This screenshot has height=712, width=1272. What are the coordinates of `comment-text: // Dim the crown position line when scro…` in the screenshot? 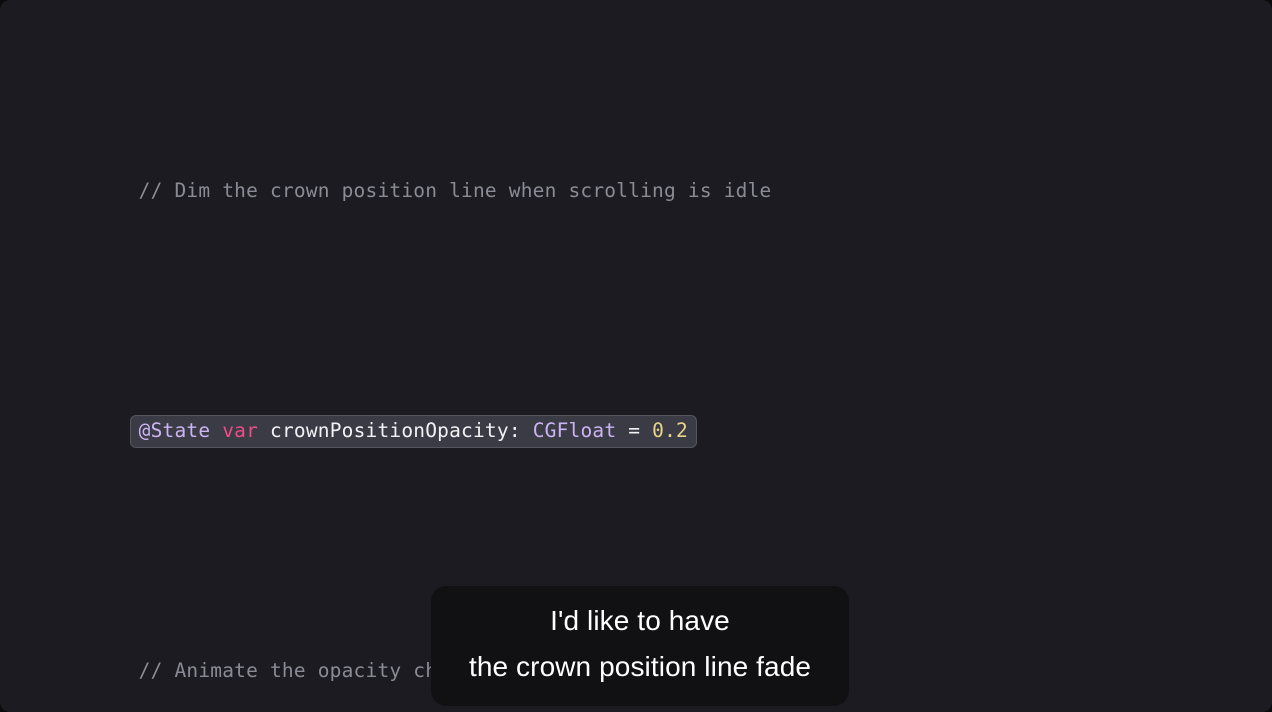 It's located at (455, 190).